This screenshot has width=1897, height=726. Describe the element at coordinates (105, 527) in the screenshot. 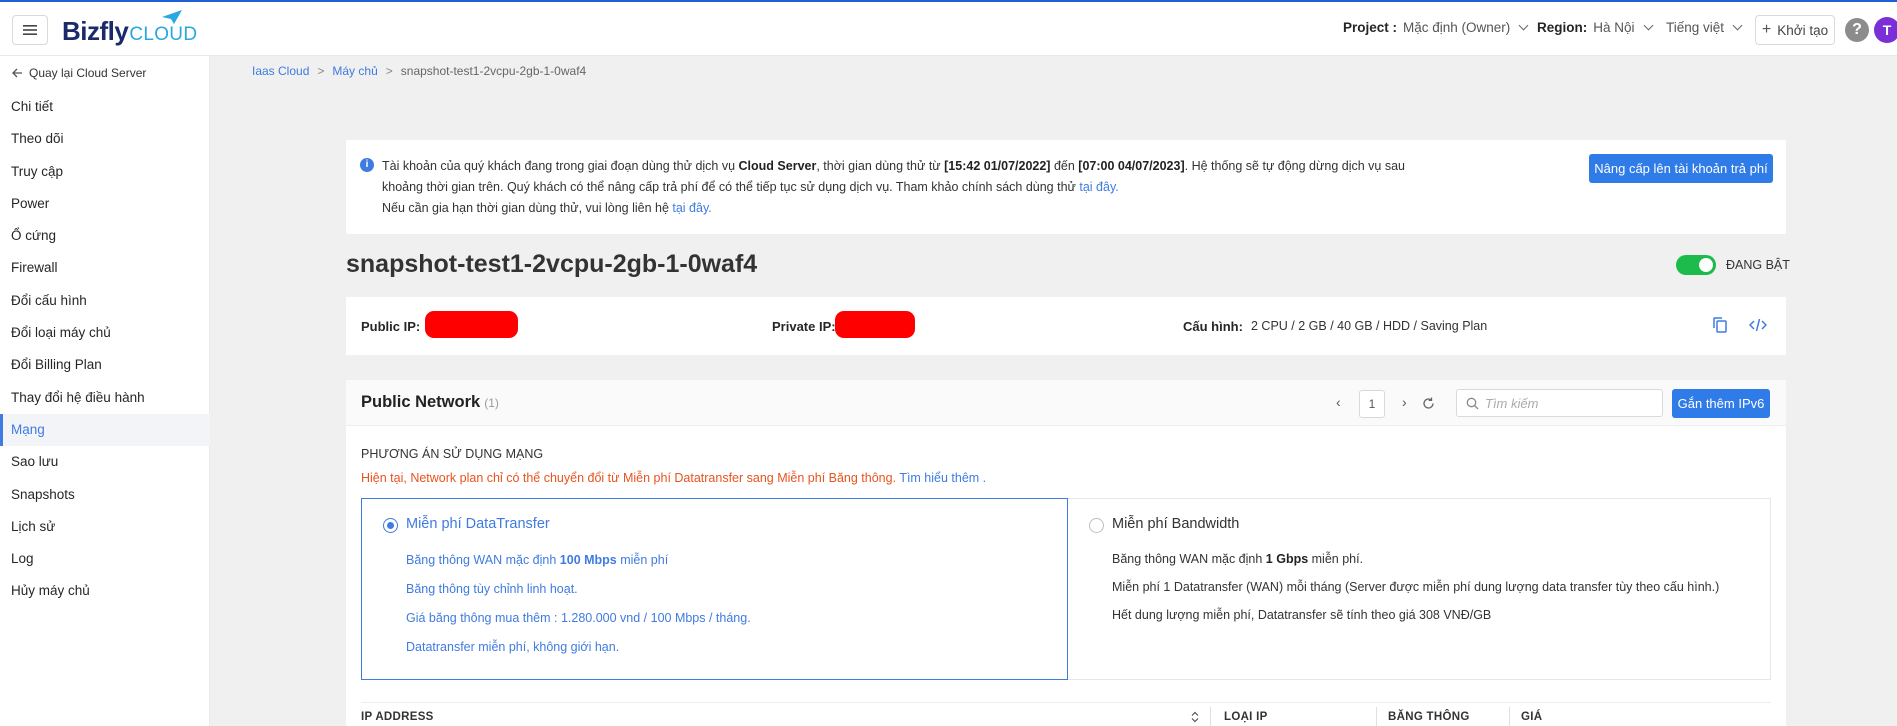

I see `sidebar-item: Lịch sử` at that location.